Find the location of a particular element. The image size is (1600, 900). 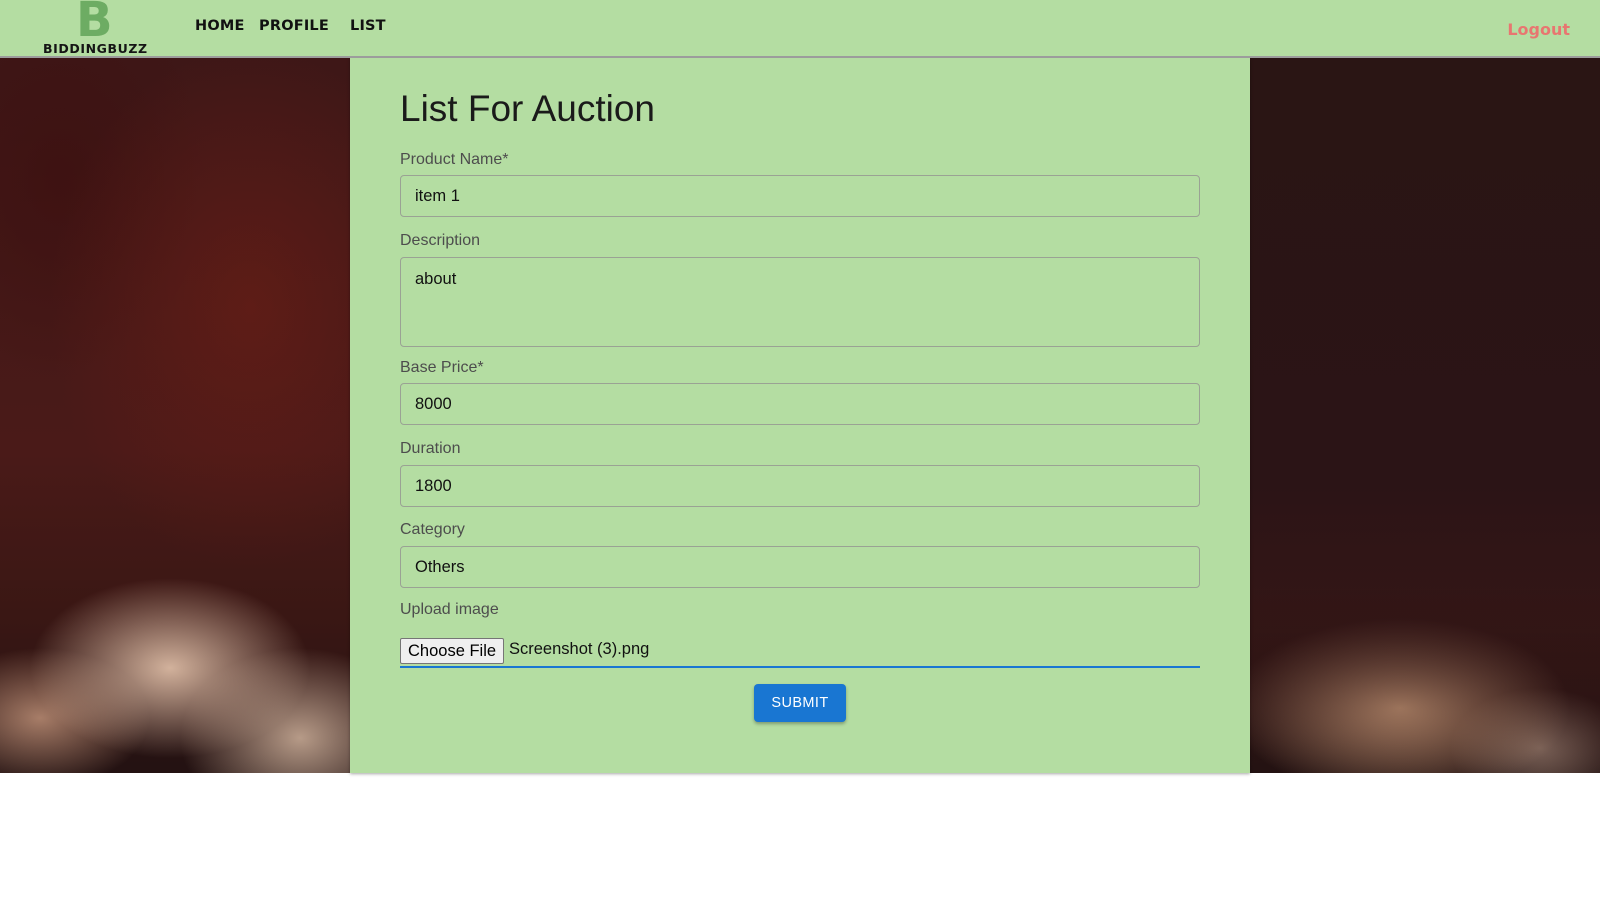

base-price-label: Base Price* is located at coordinates (442, 367).